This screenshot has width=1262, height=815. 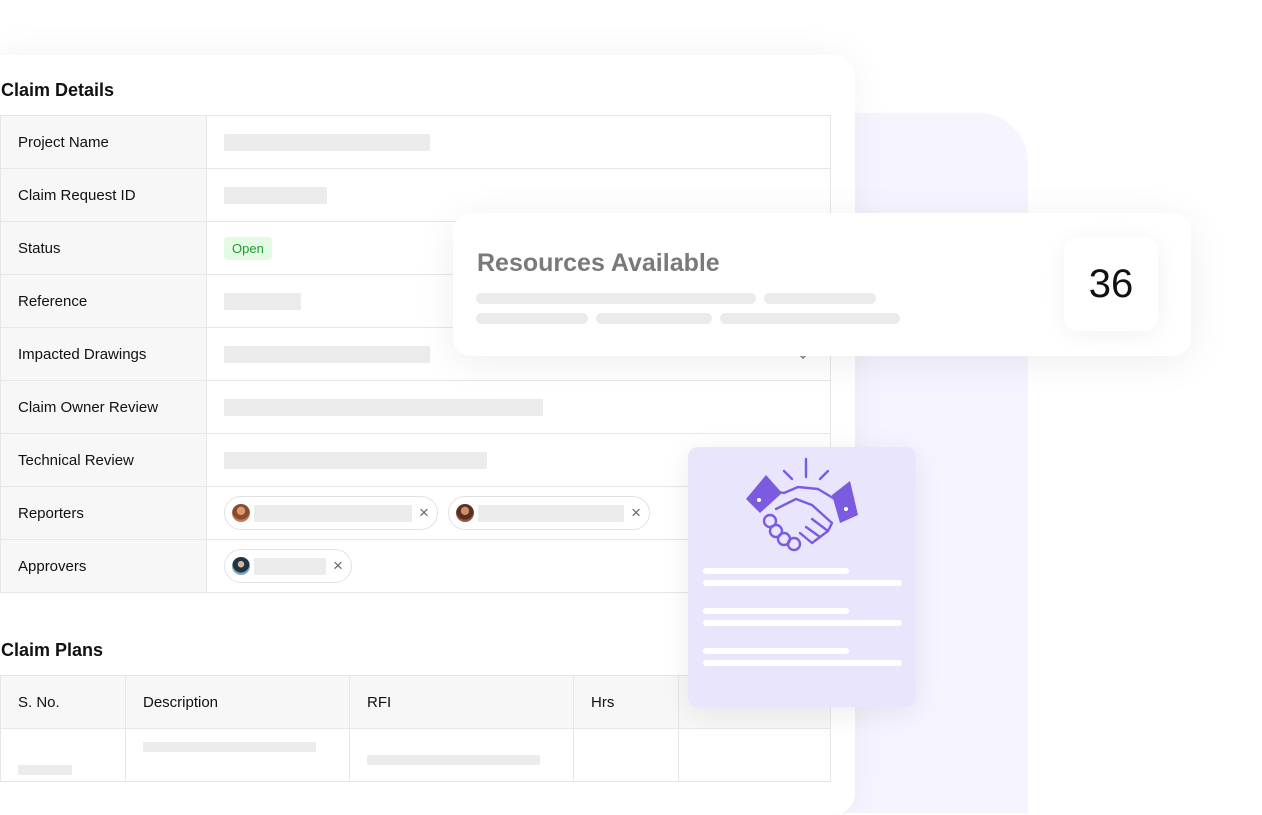 I want to click on column-header: Description, so click(x=237, y=702).